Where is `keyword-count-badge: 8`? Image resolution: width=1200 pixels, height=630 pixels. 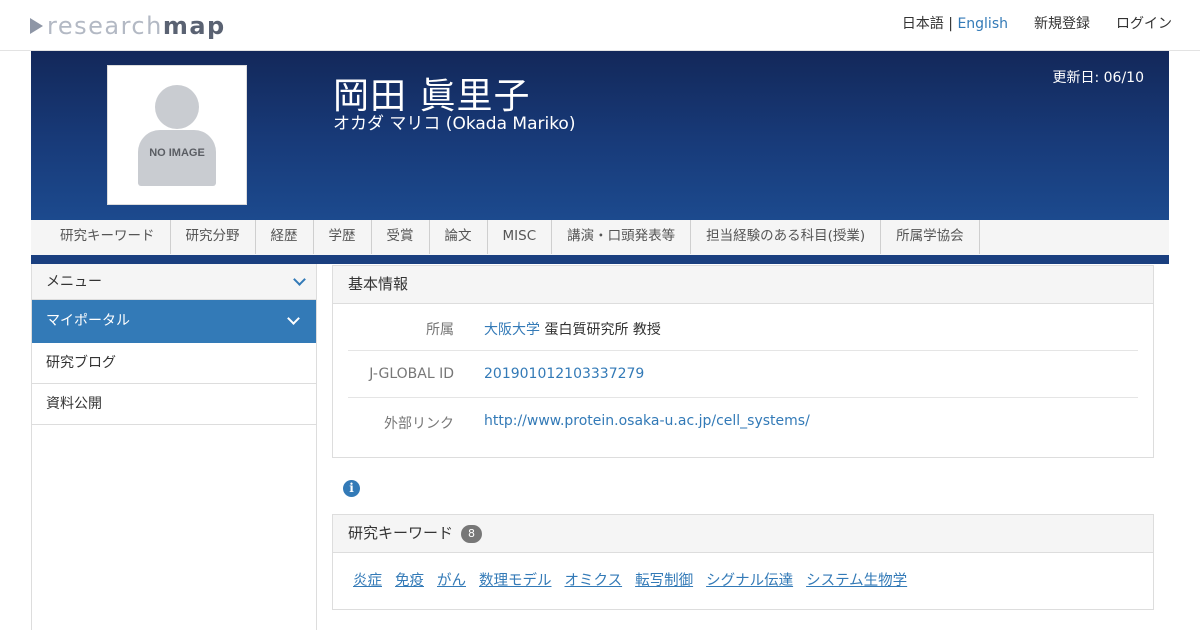 keyword-count-badge: 8 is located at coordinates (472, 534).